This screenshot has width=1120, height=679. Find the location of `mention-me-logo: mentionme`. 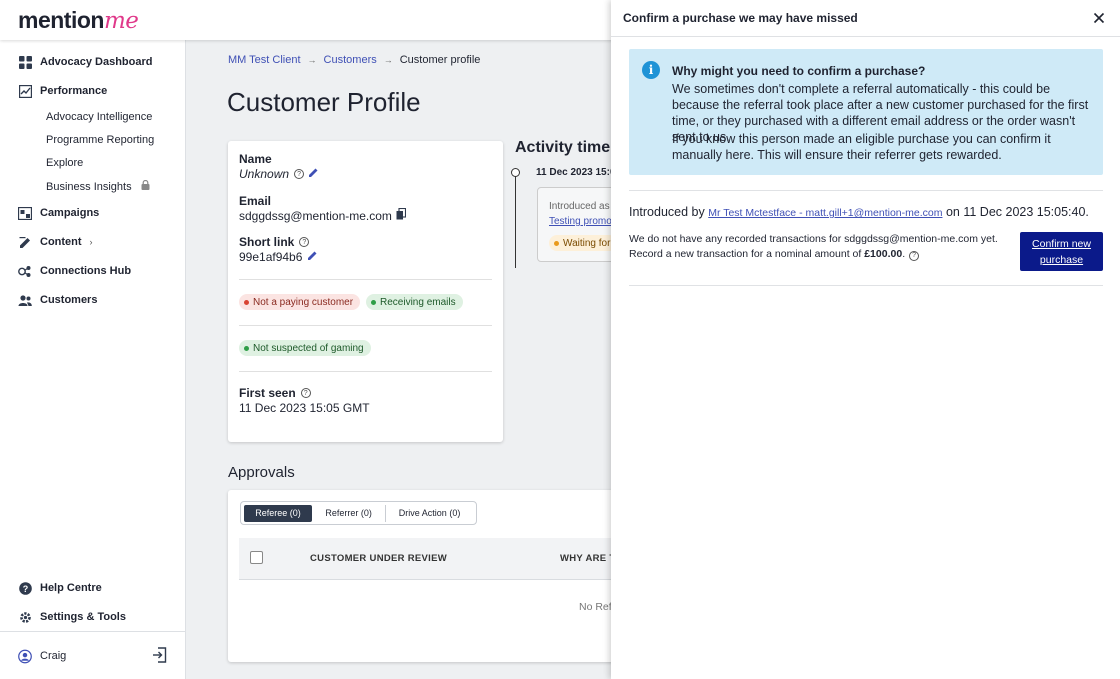

mention-me-logo: mentionme is located at coordinates (78, 20).